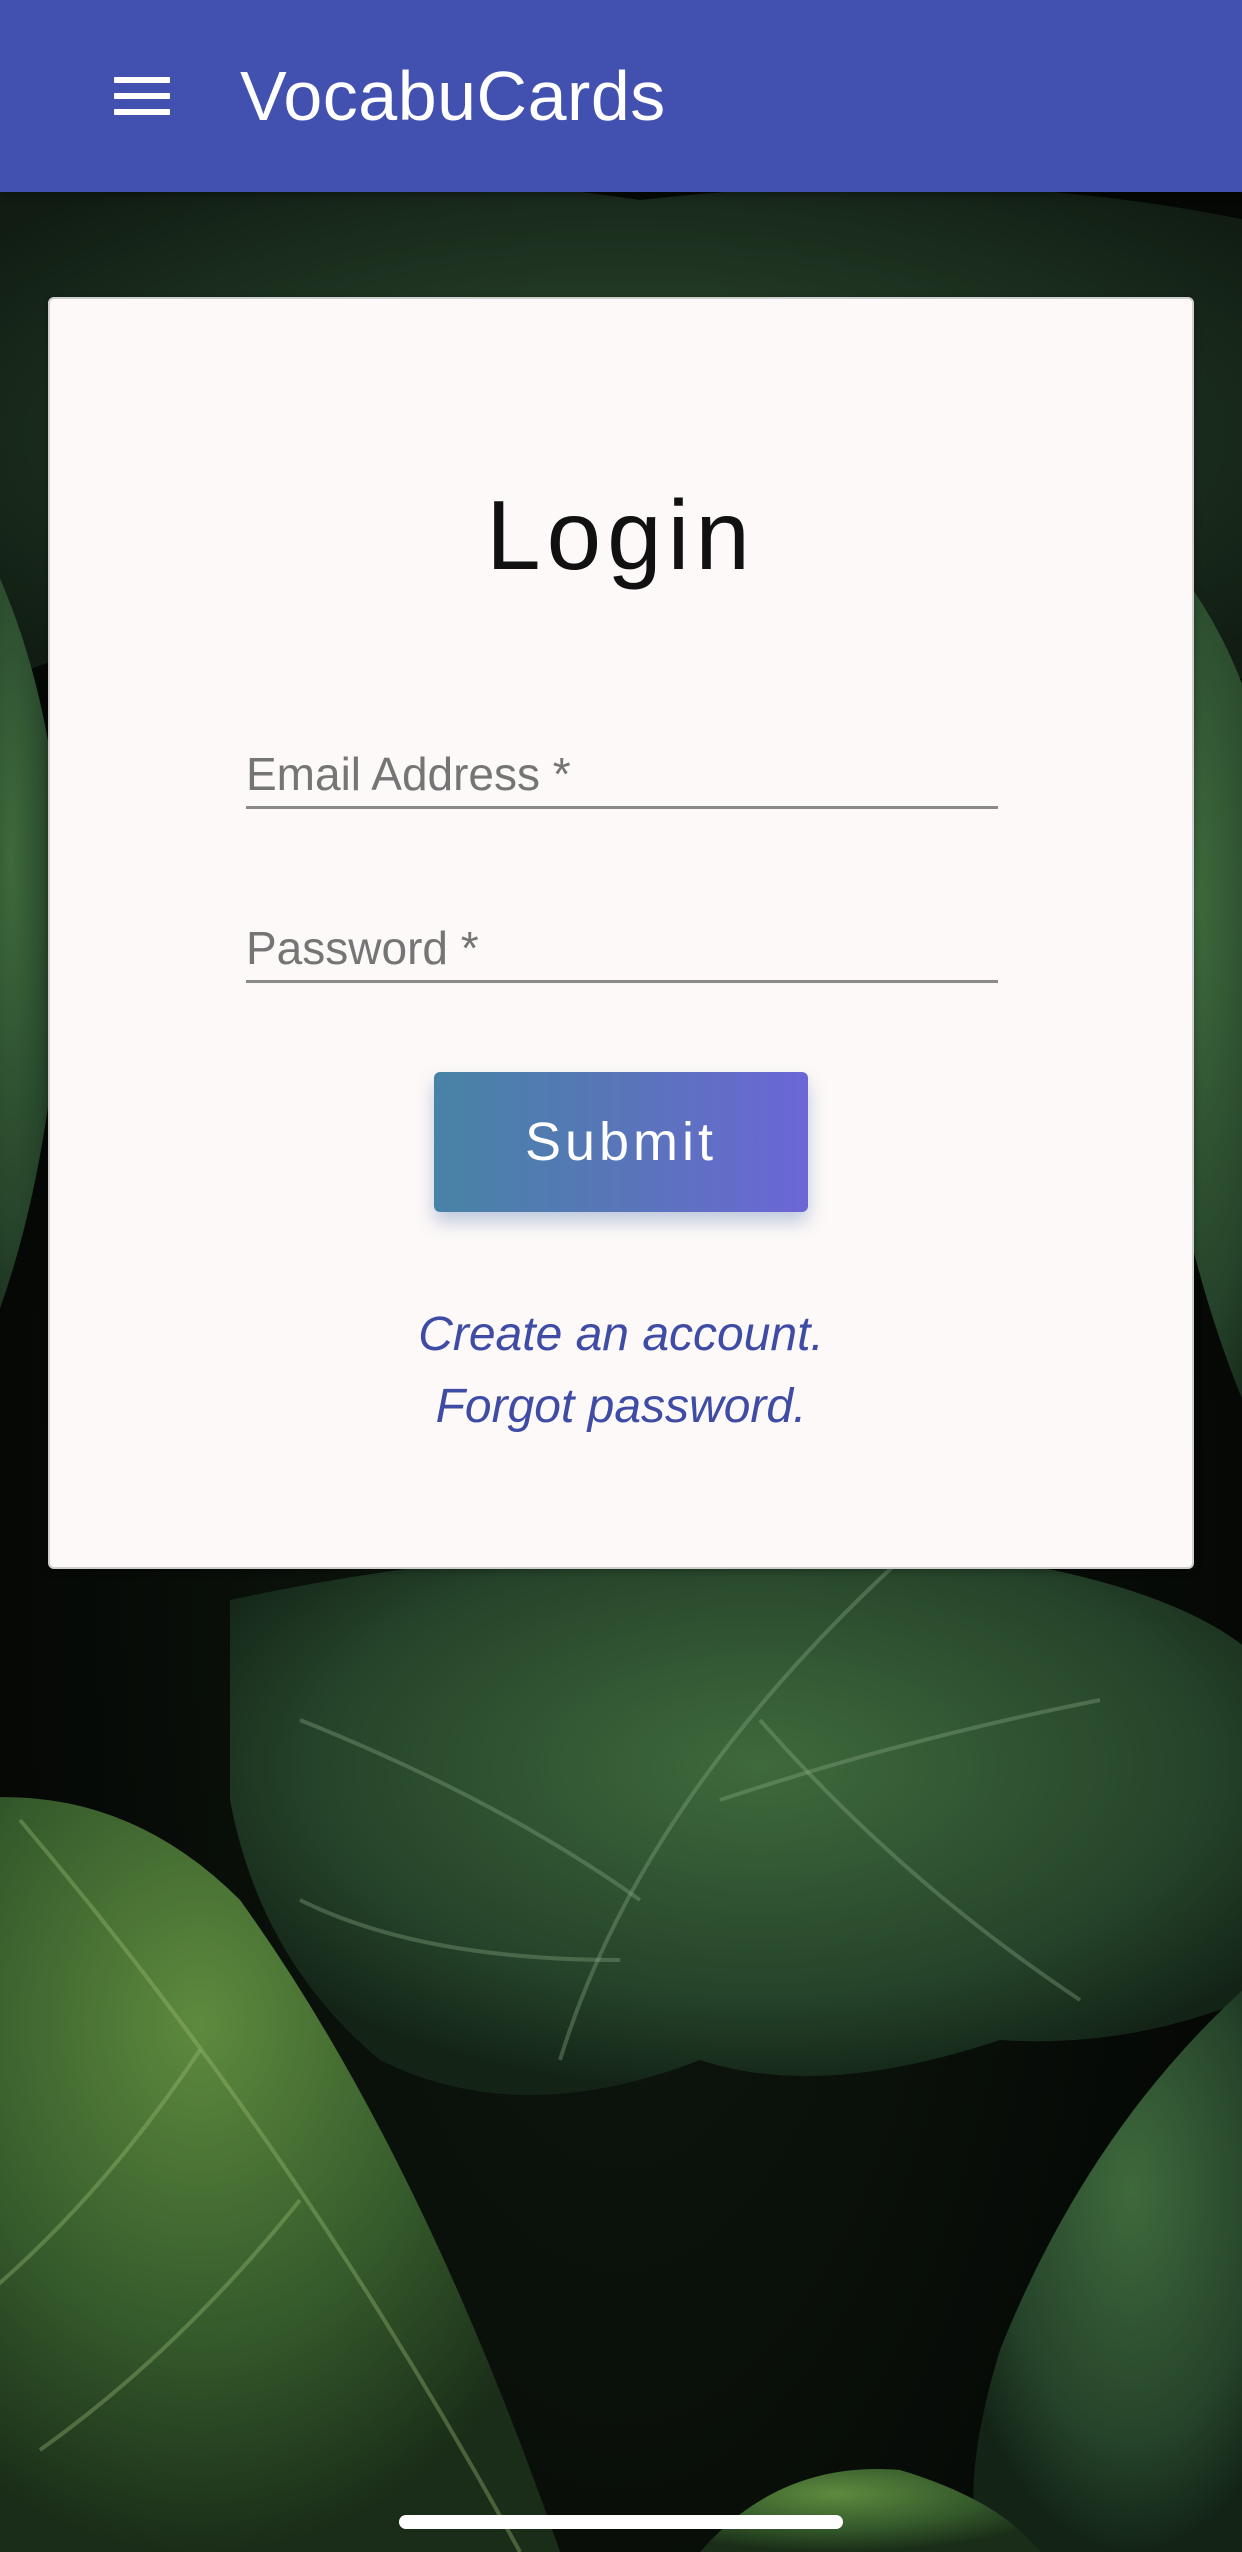  Describe the element at coordinates (621, 1142) in the screenshot. I see `submit-button: Submit` at that location.